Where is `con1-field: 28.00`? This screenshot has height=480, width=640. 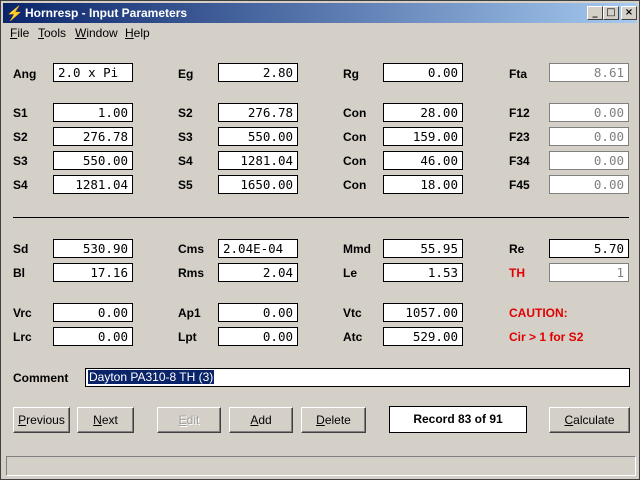
con1-field: 28.00 is located at coordinates (423, 112).